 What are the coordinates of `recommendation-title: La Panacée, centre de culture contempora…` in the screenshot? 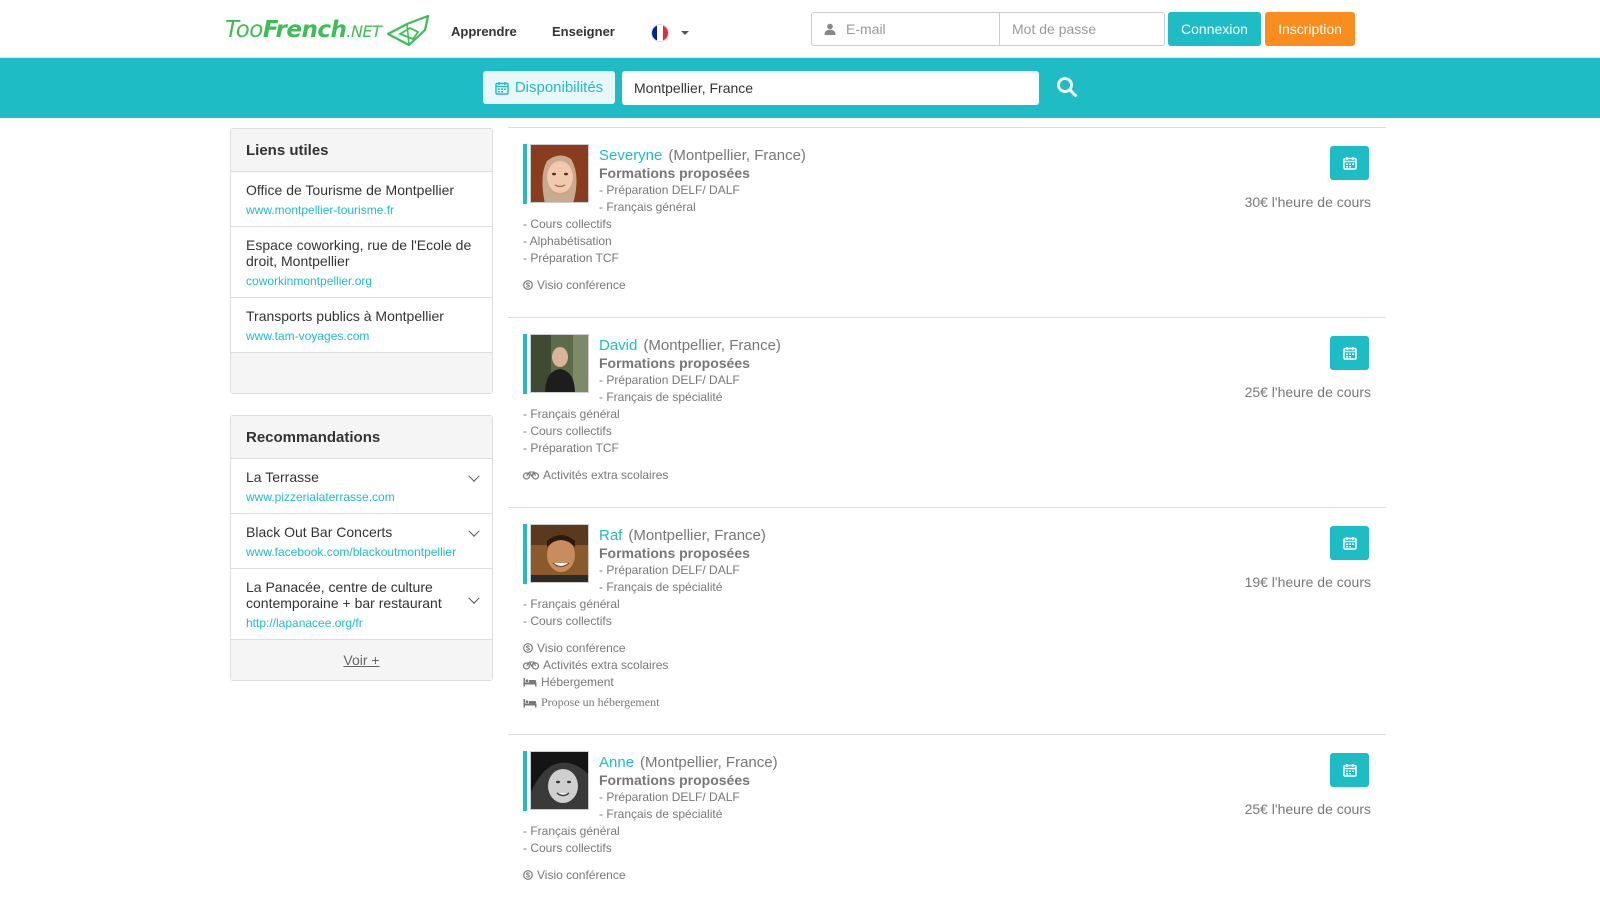 It's located at (344, 595).